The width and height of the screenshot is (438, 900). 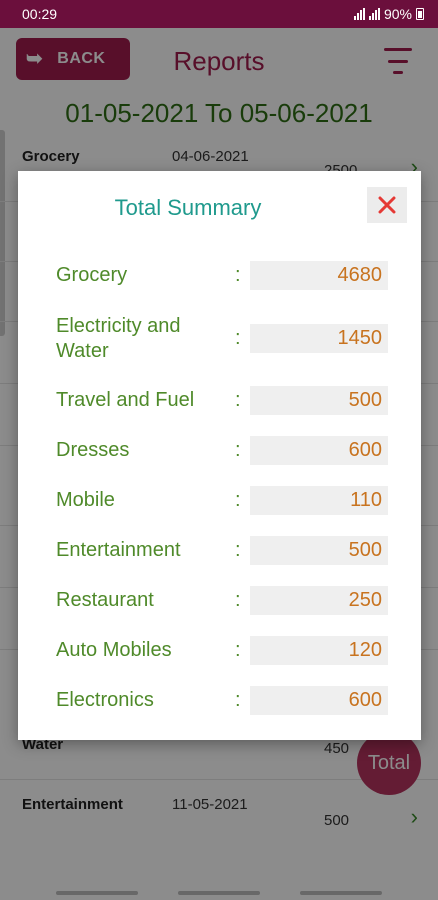 I want to click on wifi-icon, so click(x=359, y=14).